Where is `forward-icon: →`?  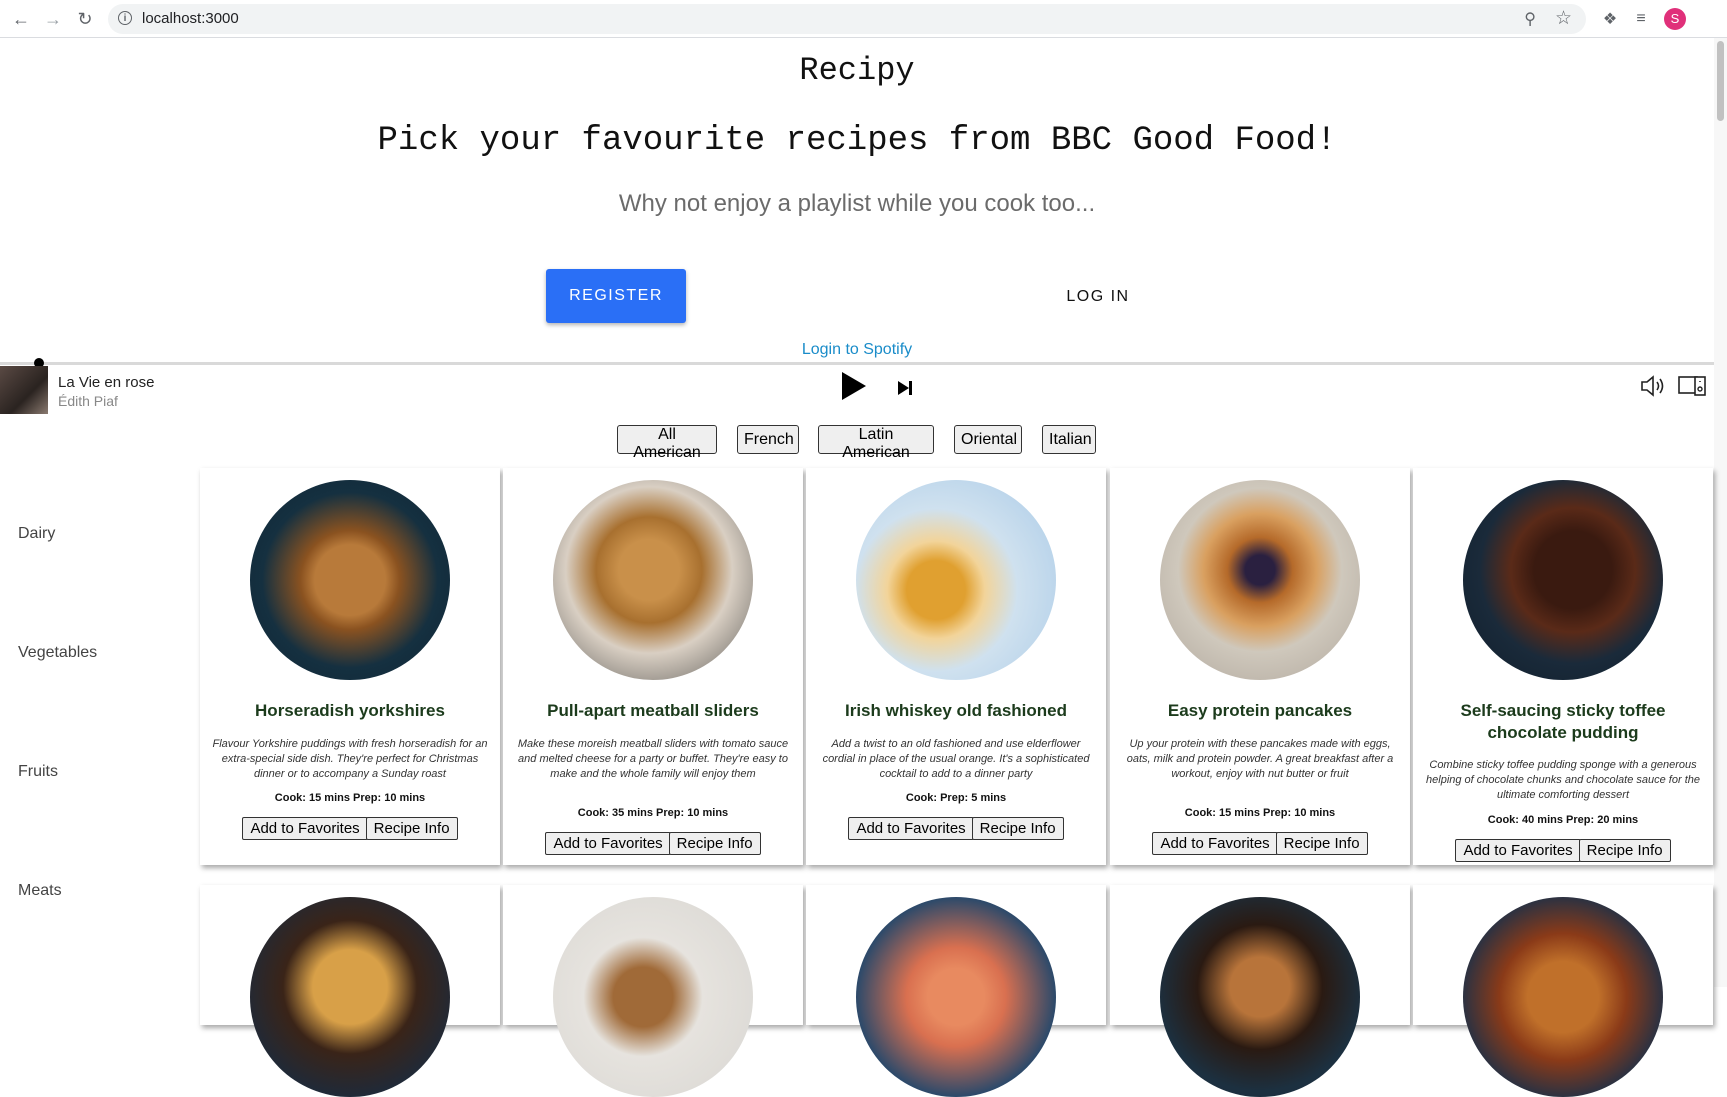
forward-icon: → is located at coordinates (53, 19).